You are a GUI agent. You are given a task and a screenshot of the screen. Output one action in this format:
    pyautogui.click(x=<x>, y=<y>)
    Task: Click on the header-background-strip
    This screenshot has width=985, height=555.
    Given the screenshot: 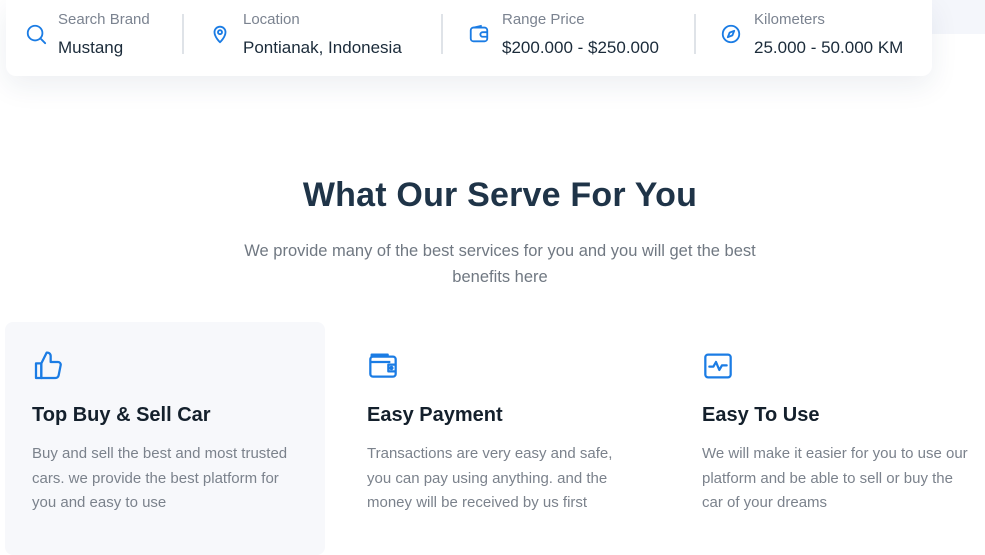 What is the action you would take?
    pyautogui.click(x=957, y=17)
    